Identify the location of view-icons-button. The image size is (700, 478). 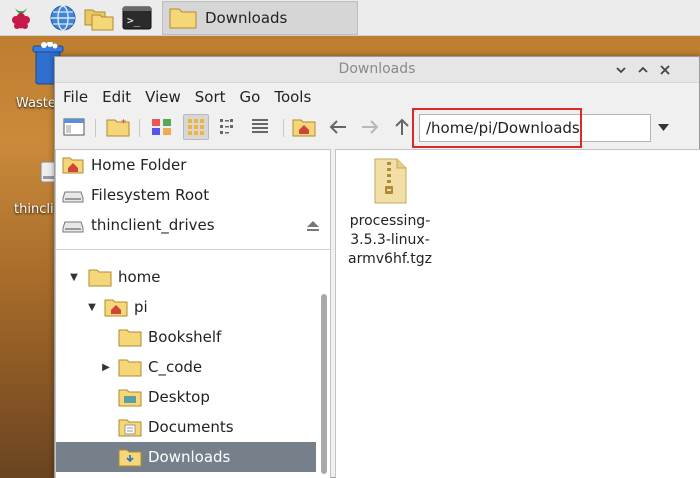
(196, 127).